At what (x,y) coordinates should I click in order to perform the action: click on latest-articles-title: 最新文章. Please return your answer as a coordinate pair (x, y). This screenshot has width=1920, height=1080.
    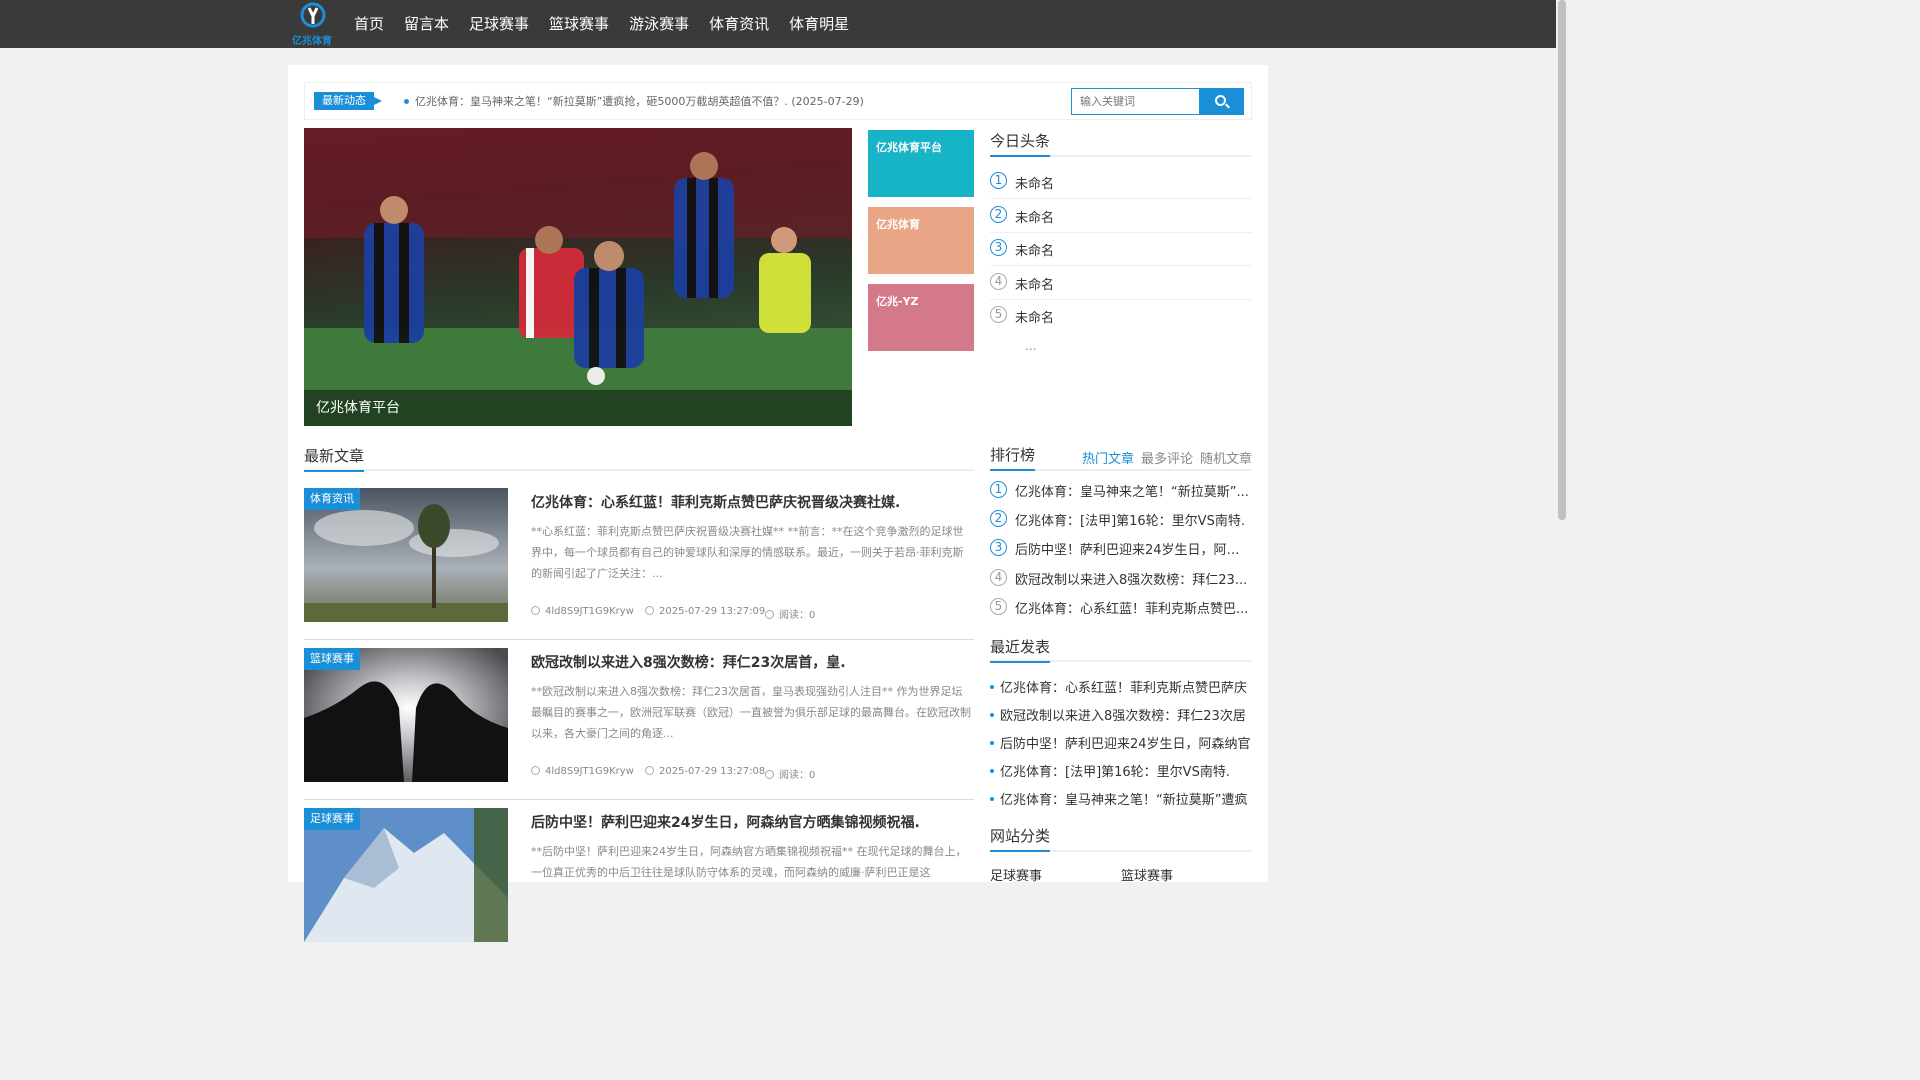
    Looking at the image, I should click on (334, 458).